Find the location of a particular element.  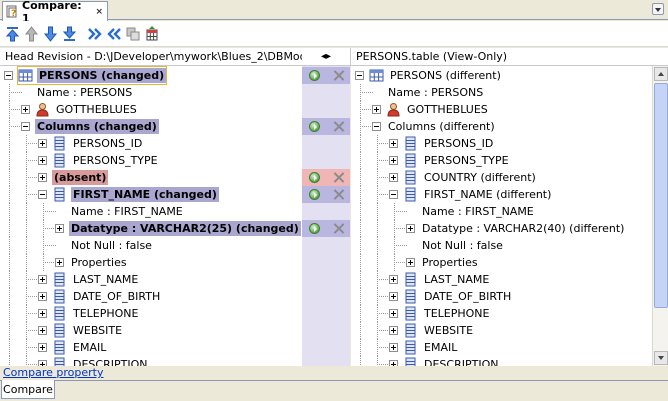

tree-node-columns-changed: Columns (changed) is located at coordinates (97, 126).